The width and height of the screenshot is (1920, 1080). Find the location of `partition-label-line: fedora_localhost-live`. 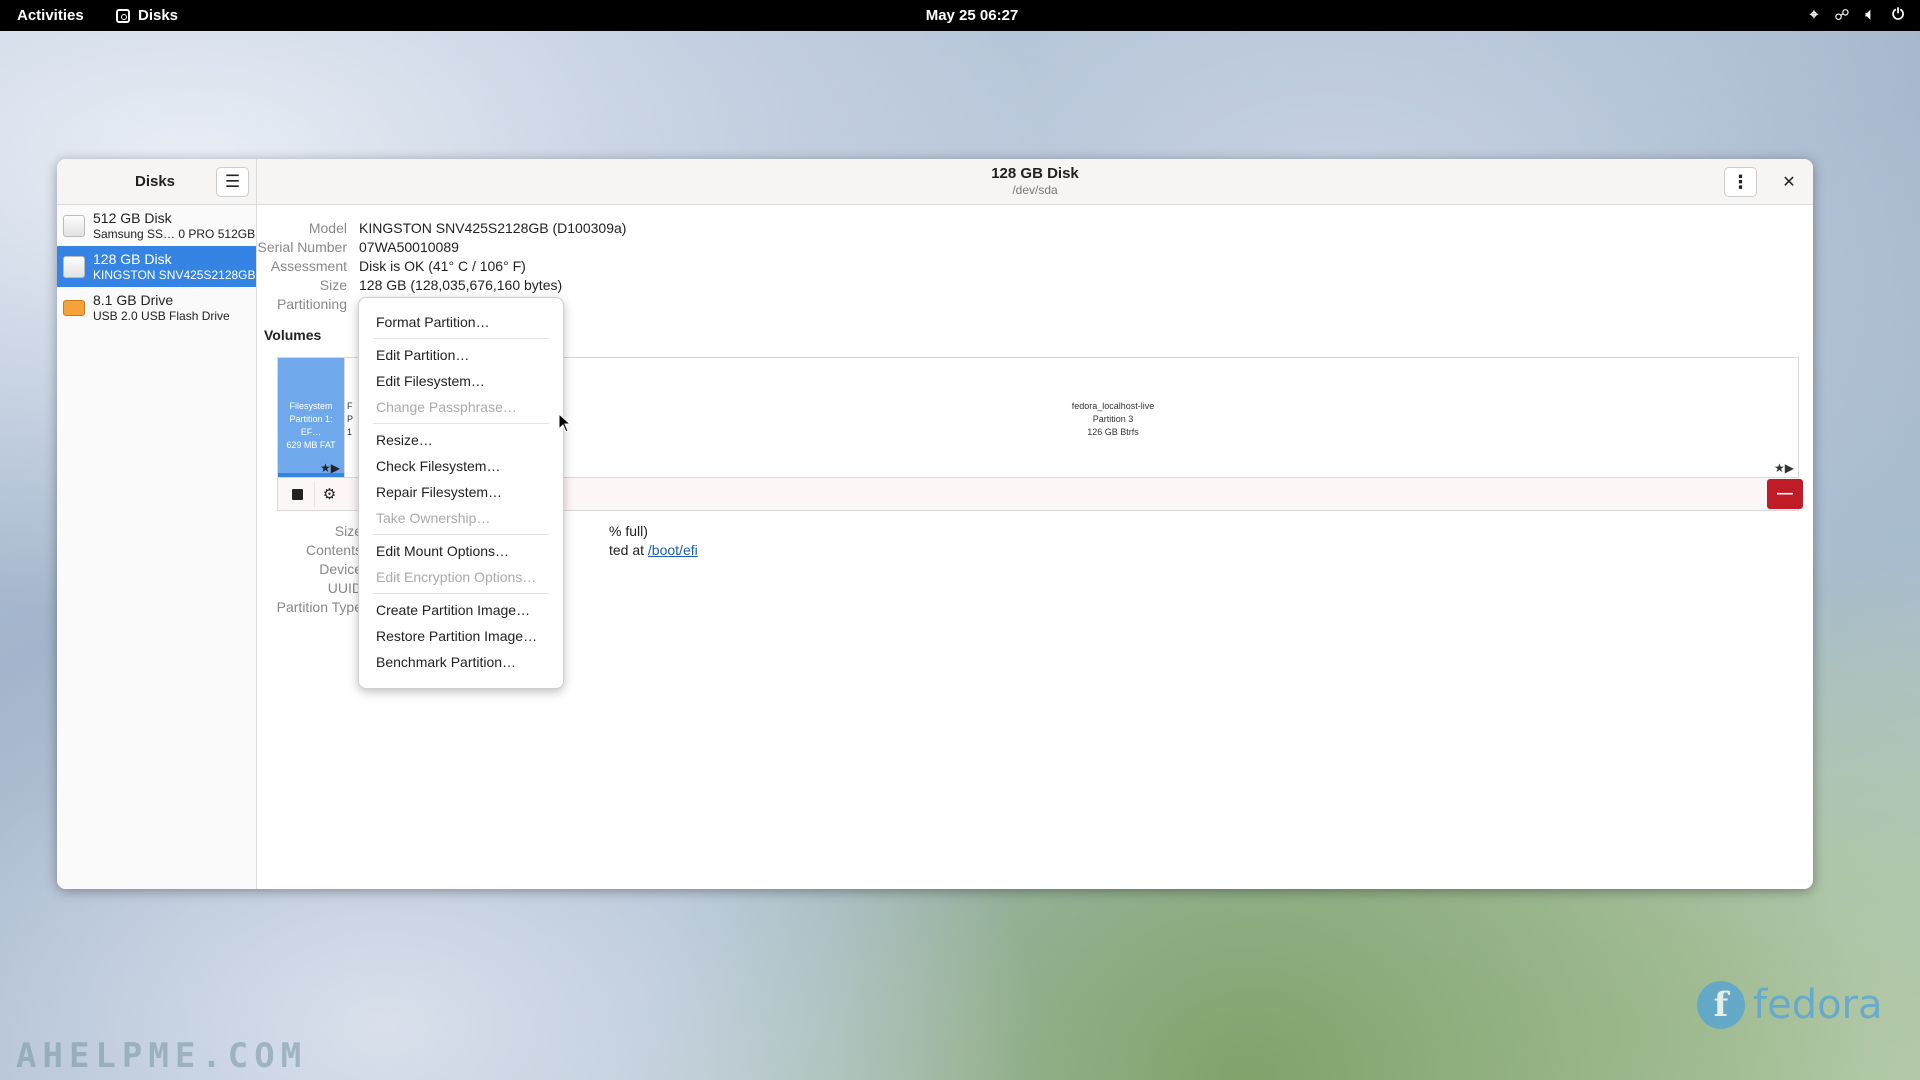

partition-label-line: fedora_localhost-live is located at coordinates (1113, 406).